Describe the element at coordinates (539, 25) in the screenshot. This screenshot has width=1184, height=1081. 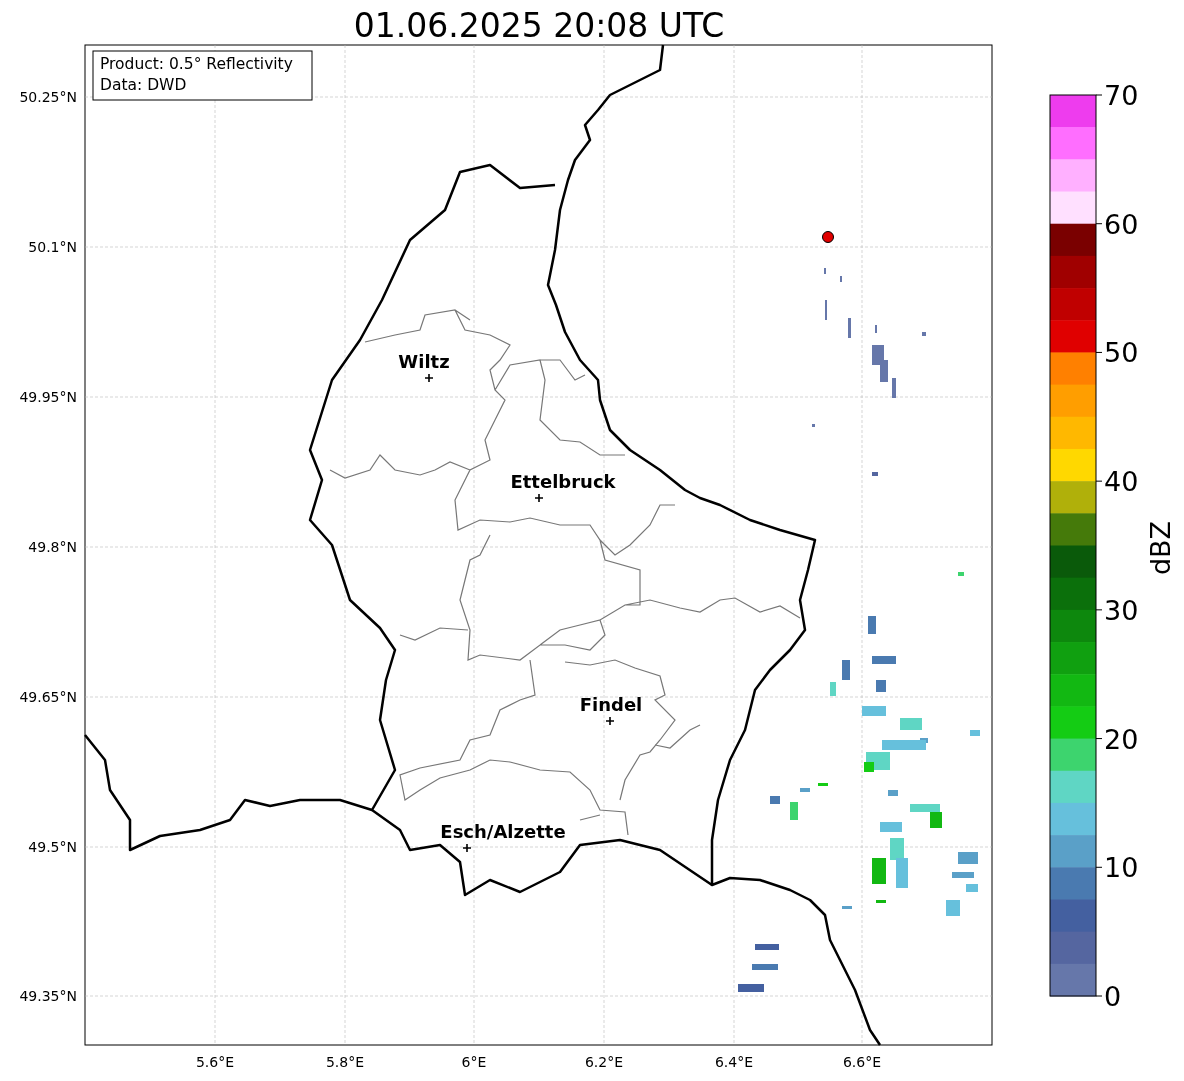
I see `chart-title: 01.06.2025 20:08 UTC` at that location.